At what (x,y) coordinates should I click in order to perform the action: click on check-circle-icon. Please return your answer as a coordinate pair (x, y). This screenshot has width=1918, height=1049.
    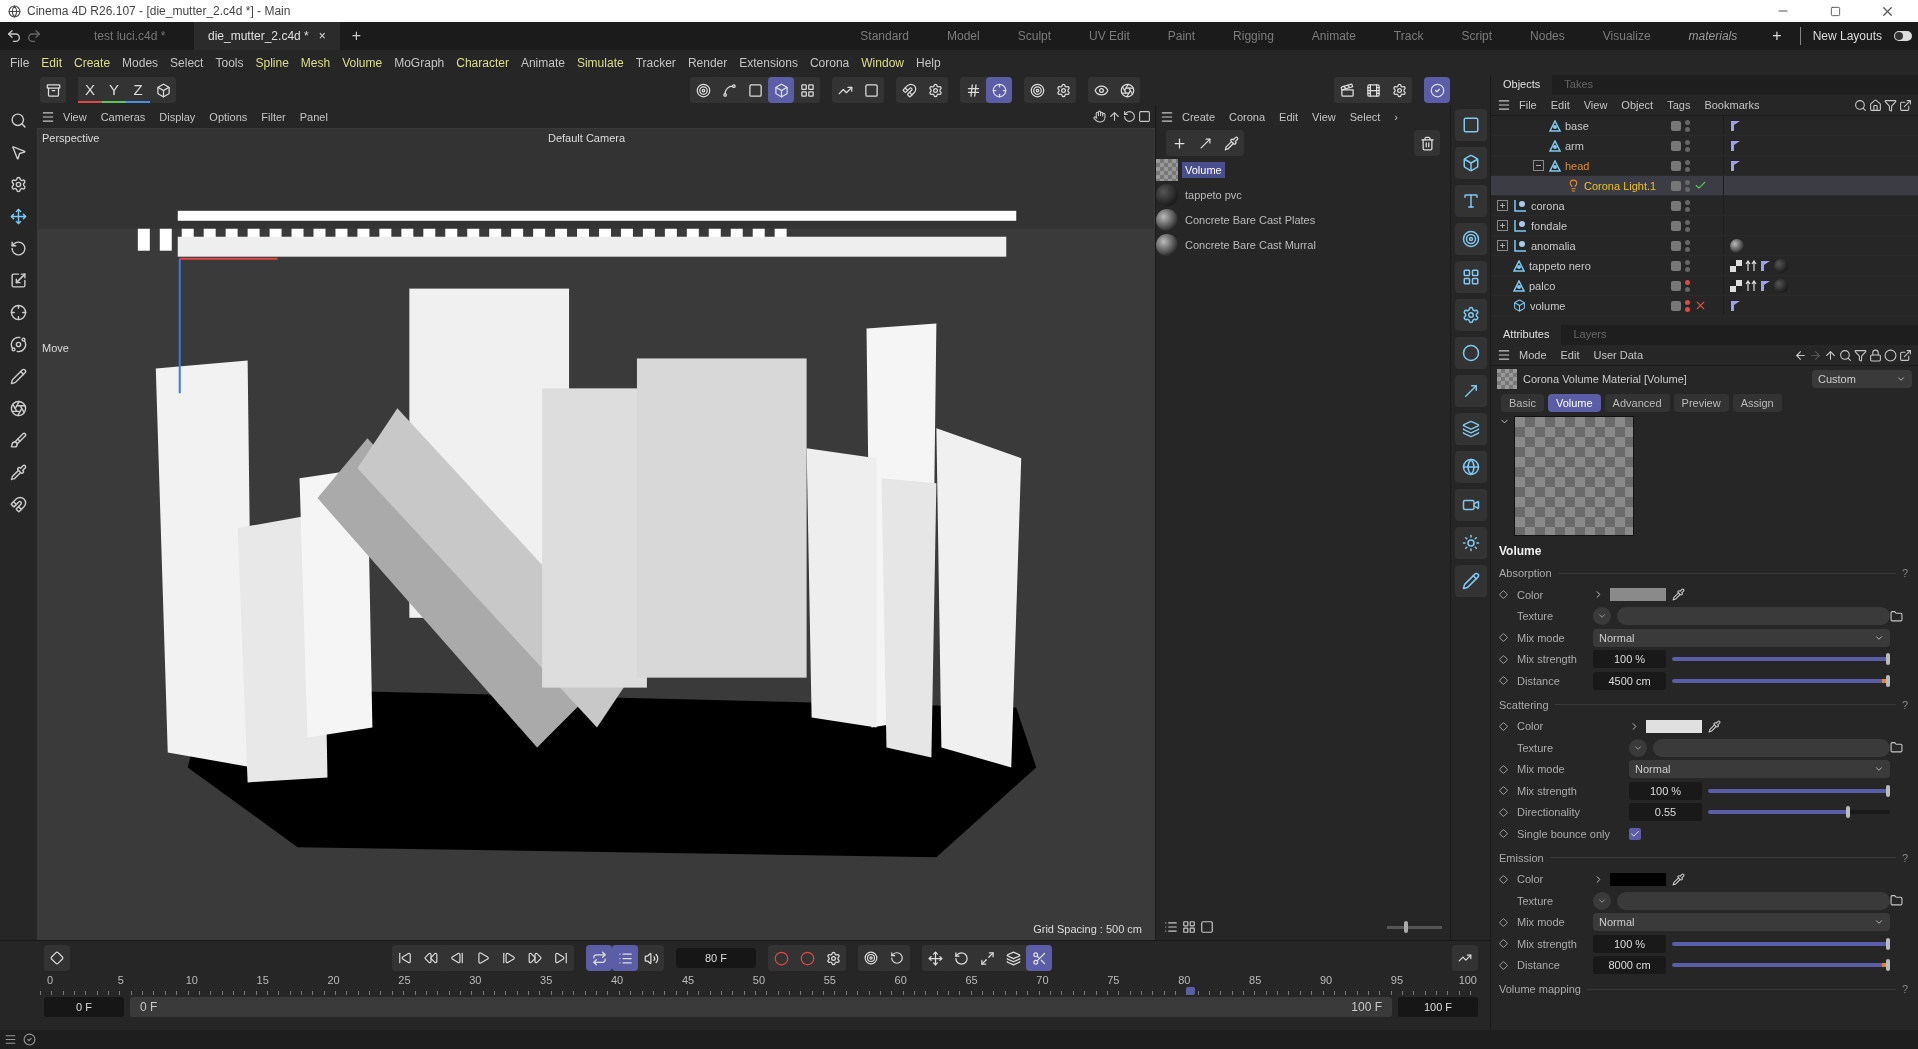
    Looking at the image, I should click on (29, 1039).